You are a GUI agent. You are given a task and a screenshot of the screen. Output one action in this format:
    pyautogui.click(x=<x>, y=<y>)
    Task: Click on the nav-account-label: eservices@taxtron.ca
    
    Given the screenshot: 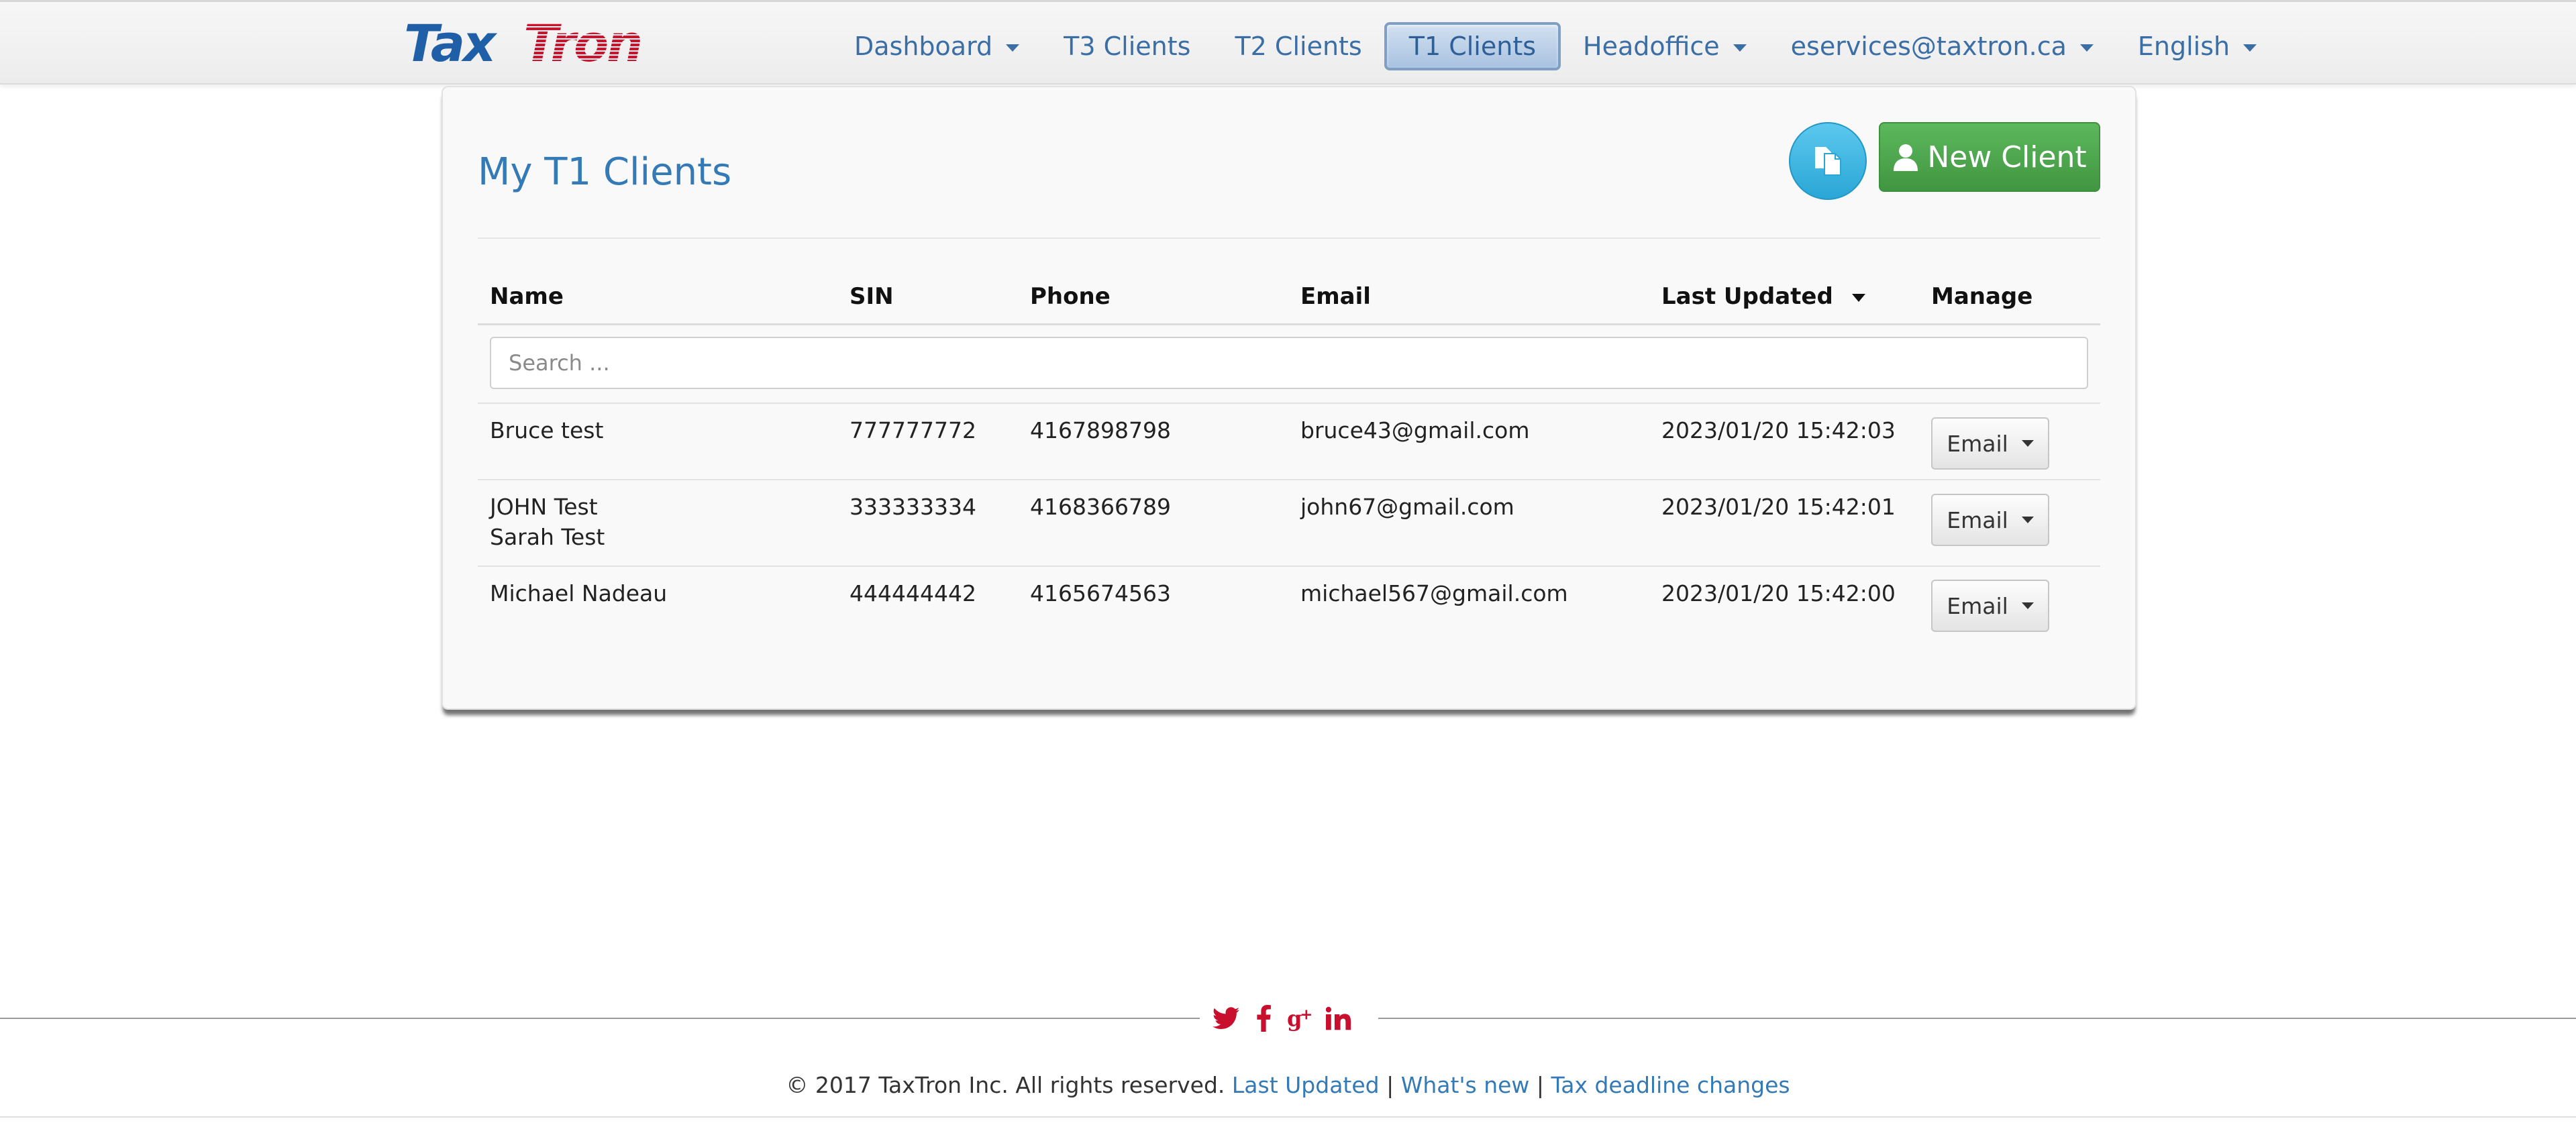 What is the action you would take?
    pyautogui.click(x=1928, y=46)
    